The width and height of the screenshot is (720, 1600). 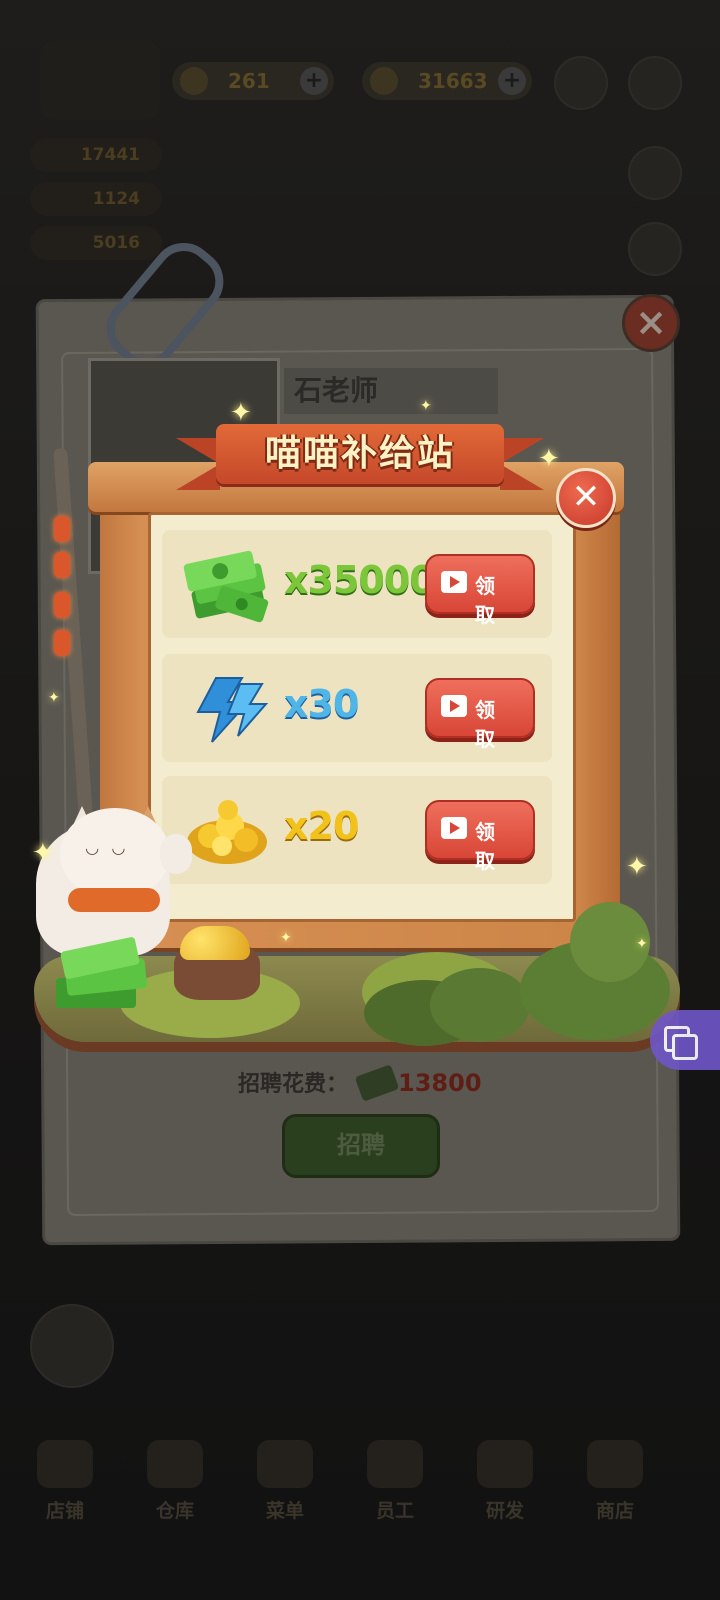 I want to click on cash-stack-icon, so click(x=226, y=586).